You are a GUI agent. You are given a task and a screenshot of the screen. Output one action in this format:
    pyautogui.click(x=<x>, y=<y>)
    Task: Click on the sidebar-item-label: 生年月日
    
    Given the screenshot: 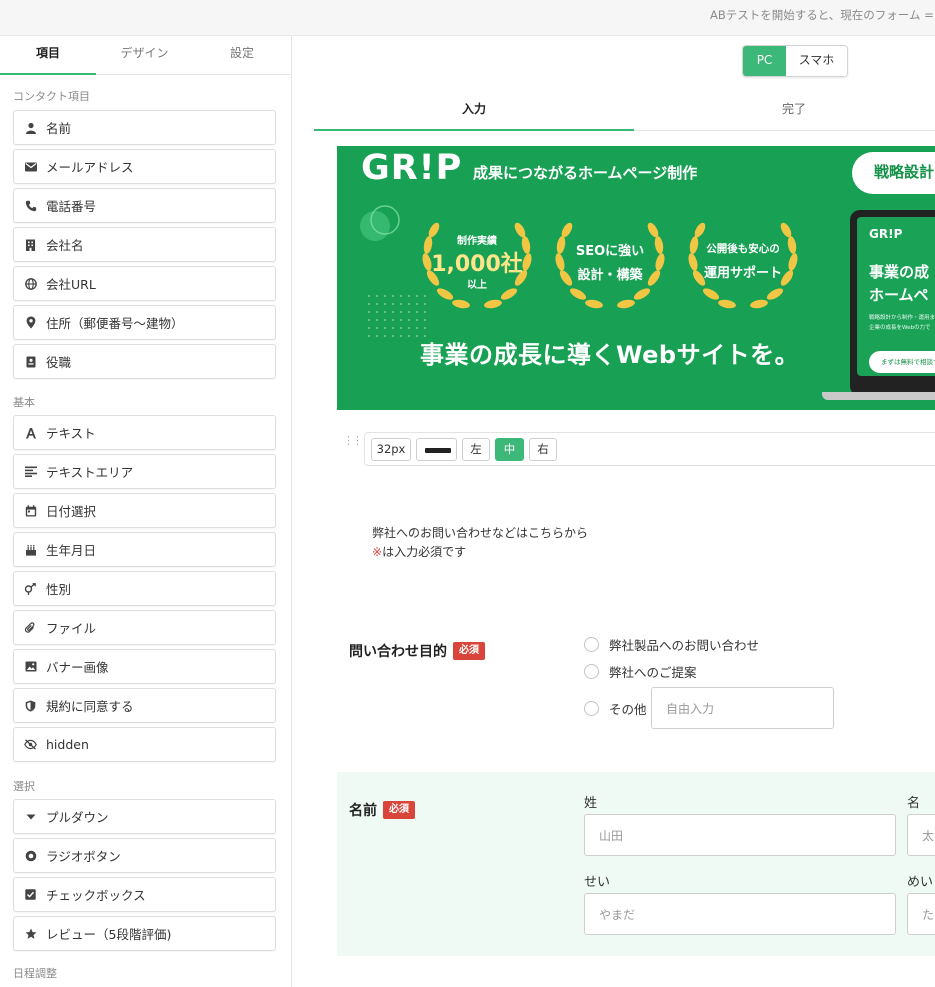 What is the action you would take?
    pyautogui.click(x=71, y=550)
    